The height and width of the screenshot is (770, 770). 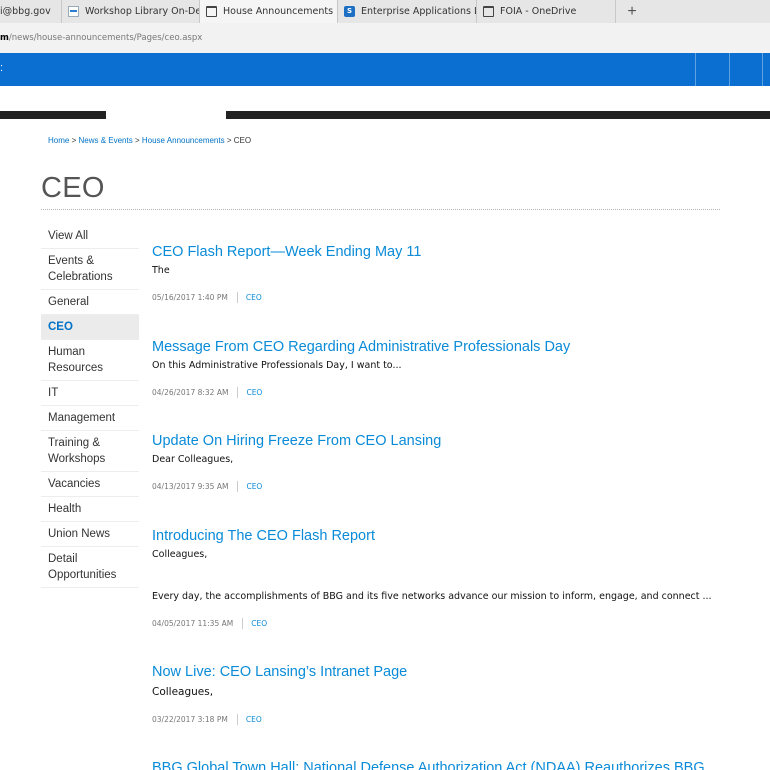 I want to click on nav-item-training-workshops: Training & Workshops, so click(x=90, y=451).